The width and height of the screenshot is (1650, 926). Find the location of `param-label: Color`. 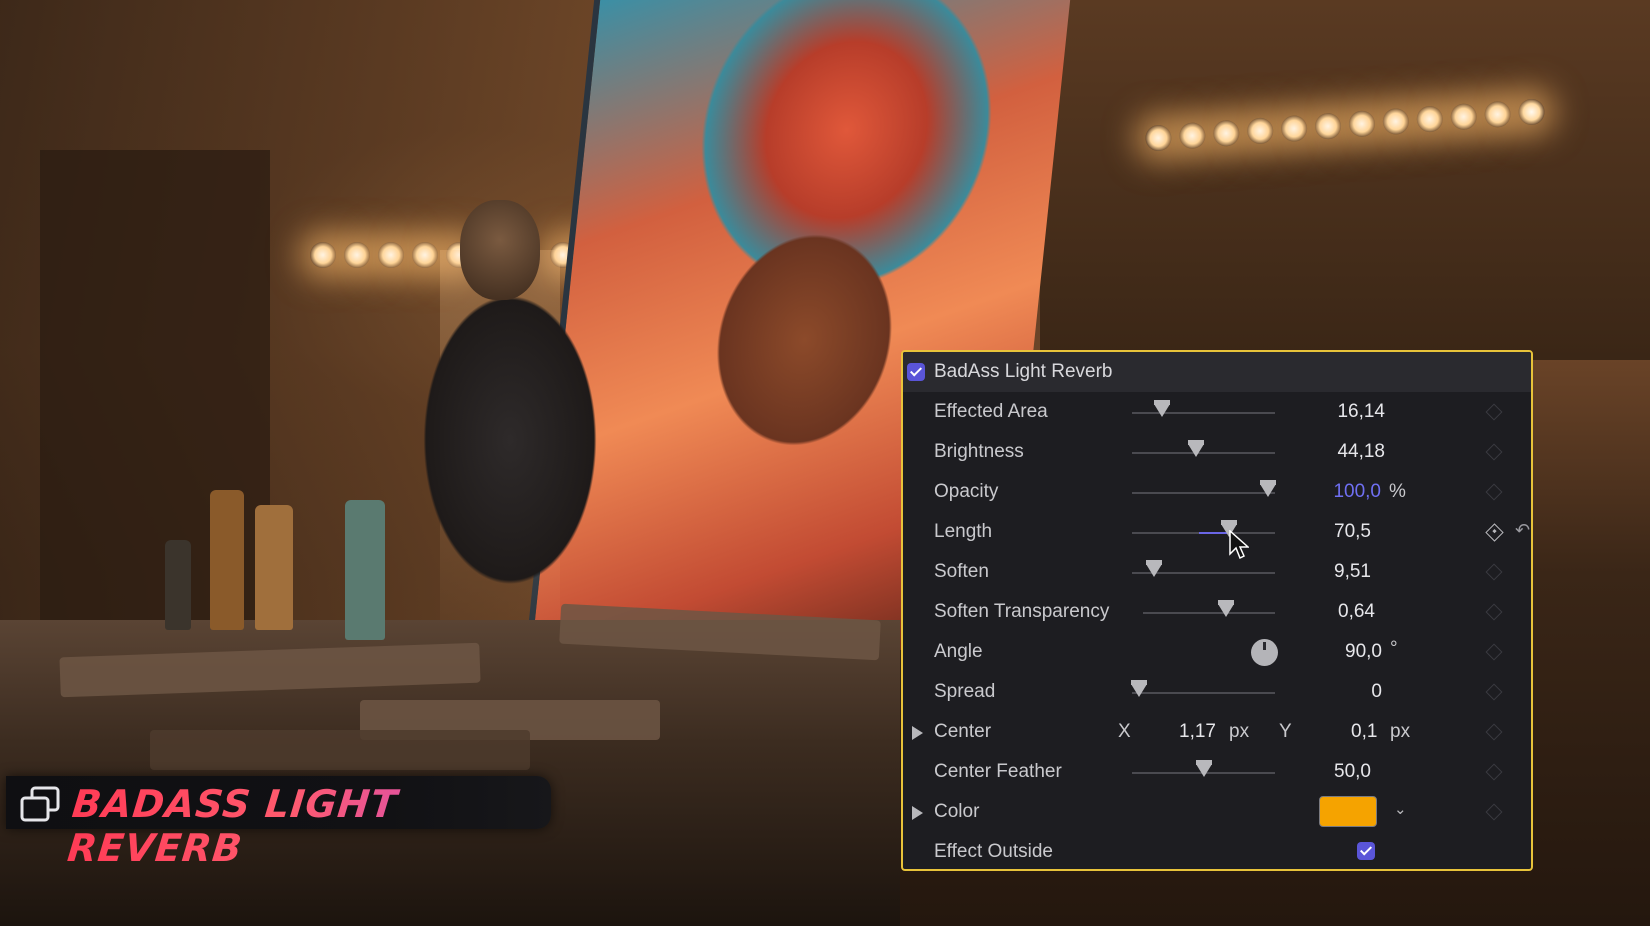

param-label: Color is located at coordinates (957, 811).